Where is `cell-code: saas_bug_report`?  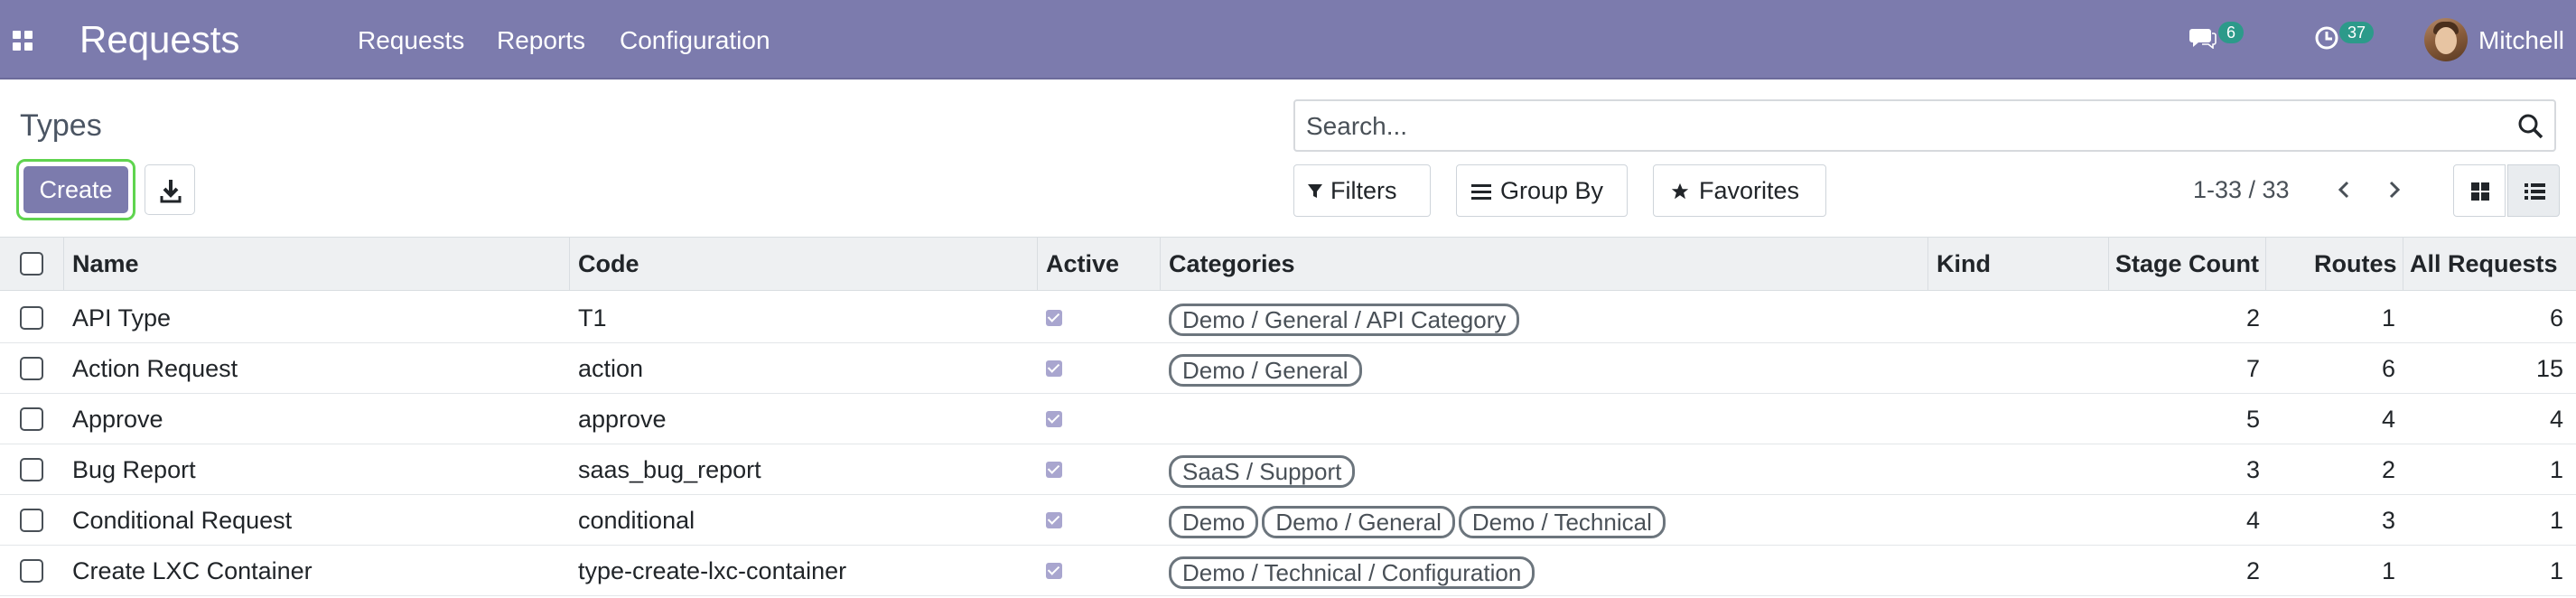
cell-code: saas_bug_report is located at coordinates (669, 469).